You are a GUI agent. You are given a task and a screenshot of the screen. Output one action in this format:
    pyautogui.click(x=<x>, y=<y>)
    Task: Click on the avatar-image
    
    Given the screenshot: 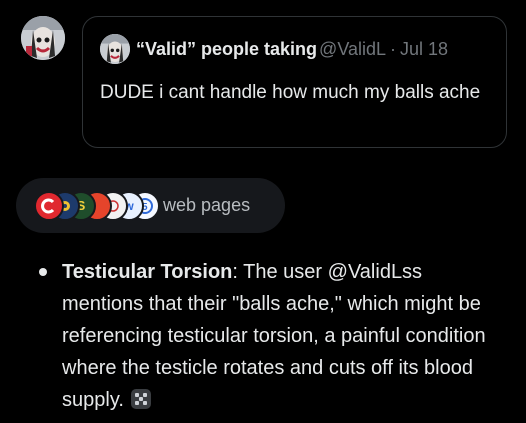 What is the action you would take?
    pyautogui.click(x=43, y=38)
    